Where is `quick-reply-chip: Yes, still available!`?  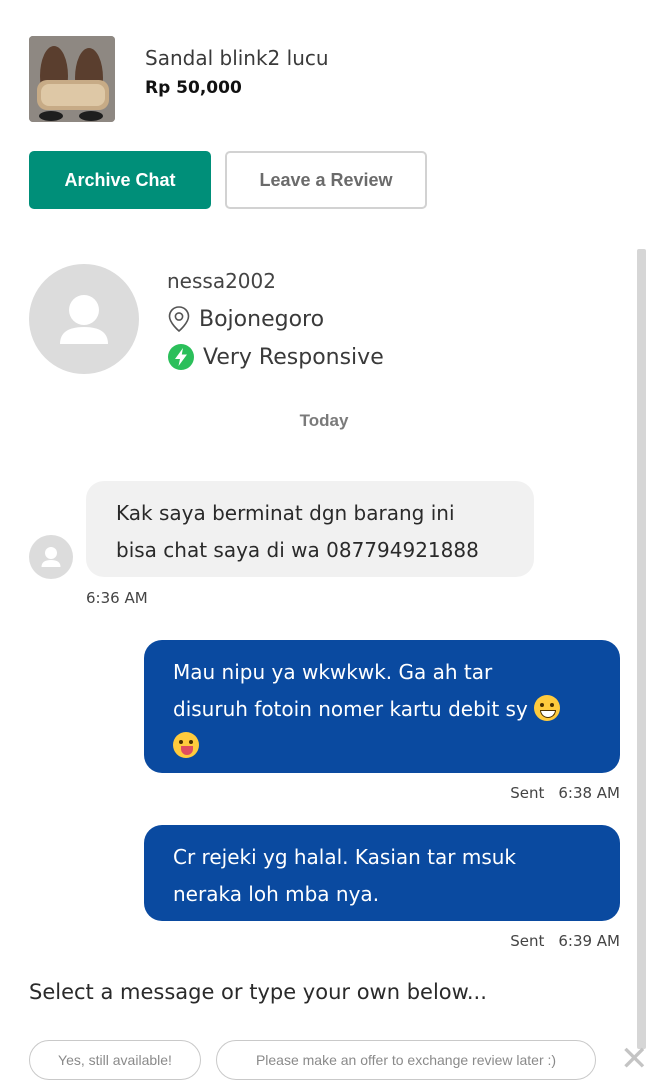
quick-reply-chip: Yes, still available! is located at coordinates (115, 1060).